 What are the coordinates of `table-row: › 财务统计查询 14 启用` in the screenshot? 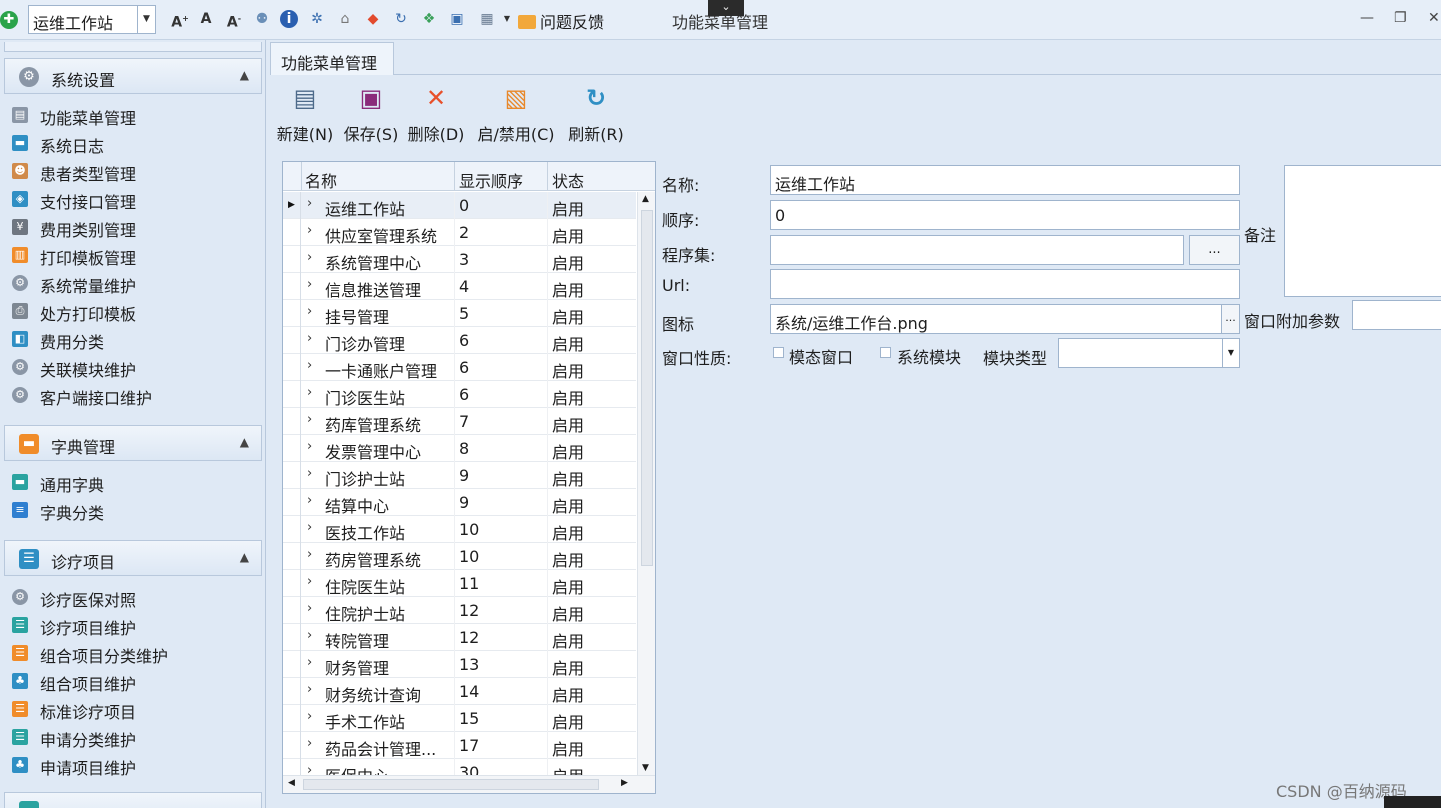 It's located at (459, 691).